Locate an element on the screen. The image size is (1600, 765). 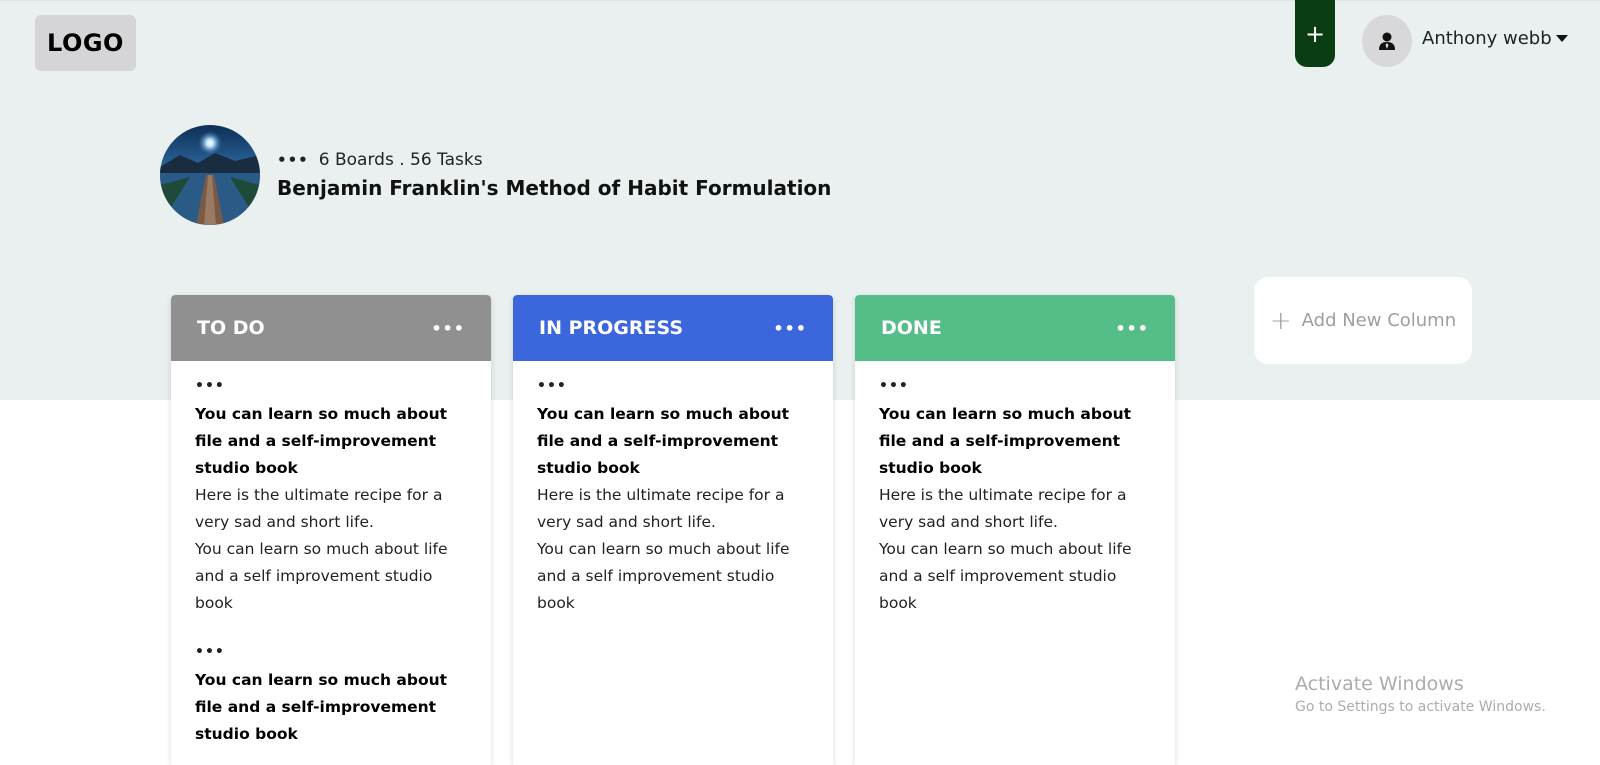
column-header: IN PROGRESS ••• is located at coordinates (673, 328).